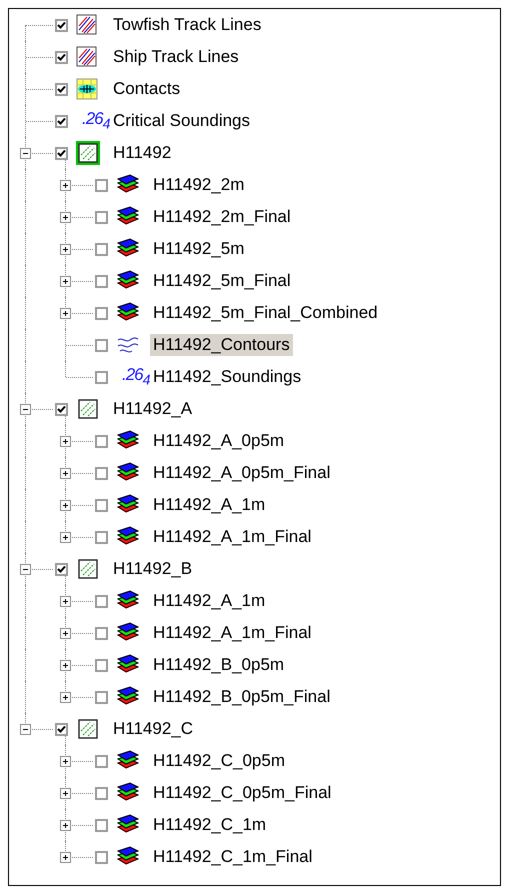 This screenshot has height=894, width=509. I want to click on layer-label: H11492_5m, so click(199, 249).